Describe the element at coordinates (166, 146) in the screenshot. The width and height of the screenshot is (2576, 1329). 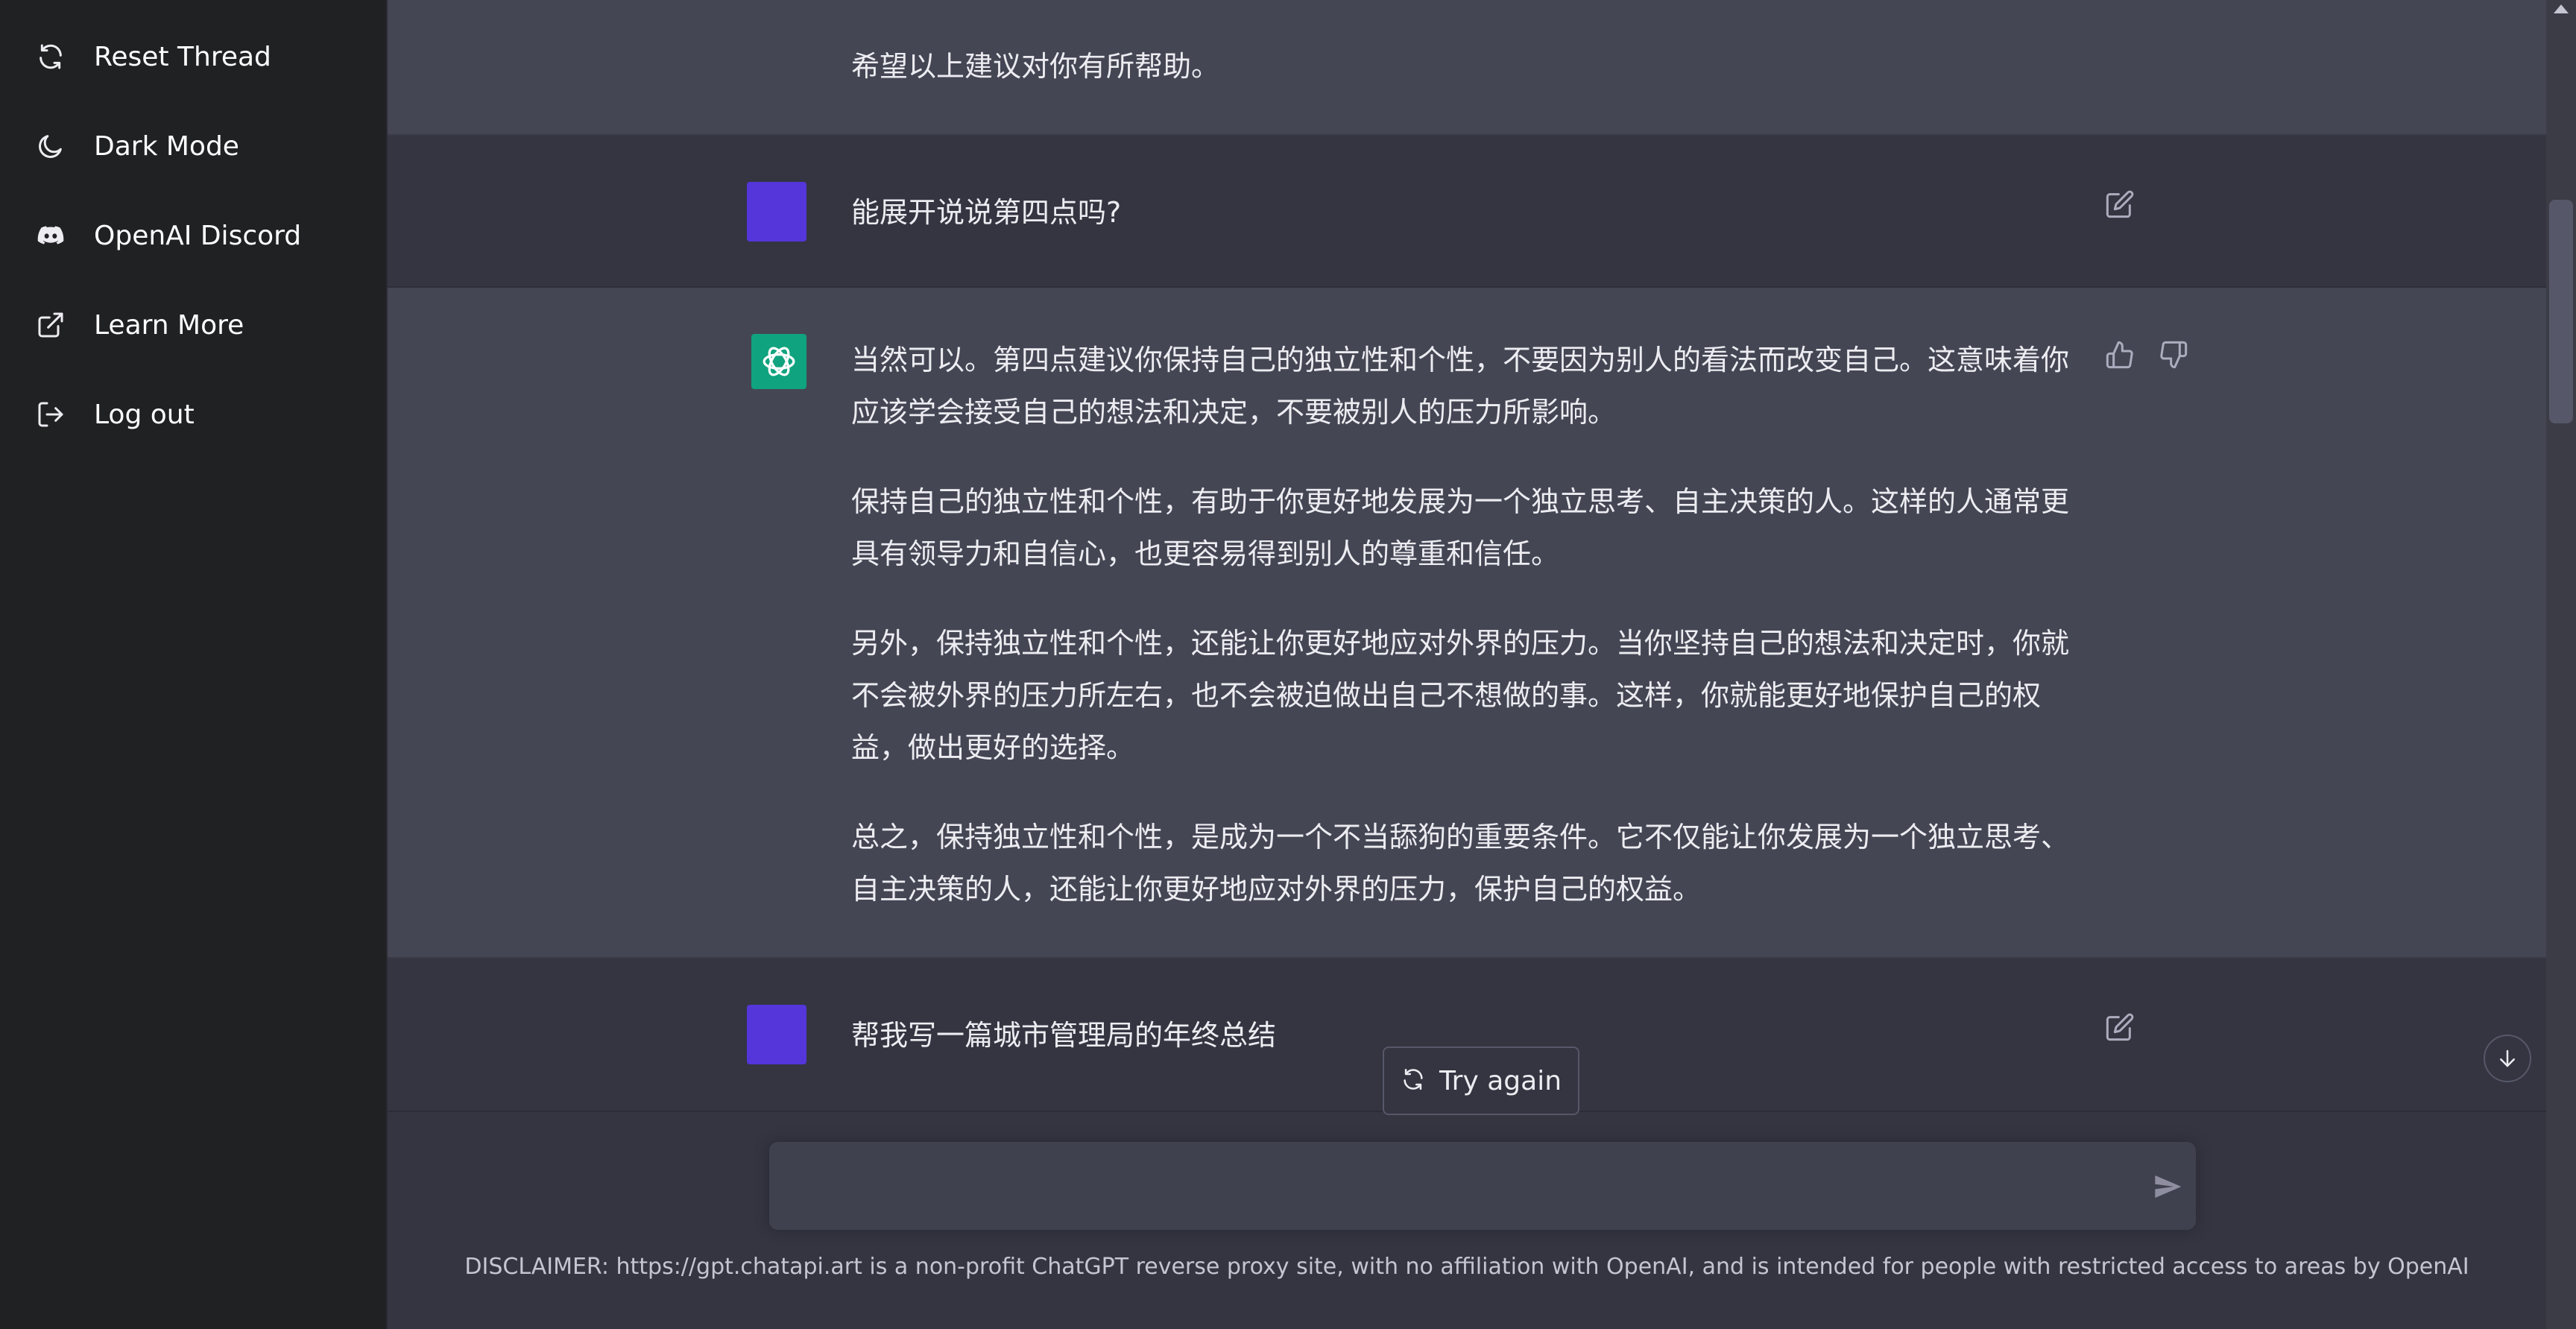
I see `sidebar-item-label: Dark Mode` at that location.